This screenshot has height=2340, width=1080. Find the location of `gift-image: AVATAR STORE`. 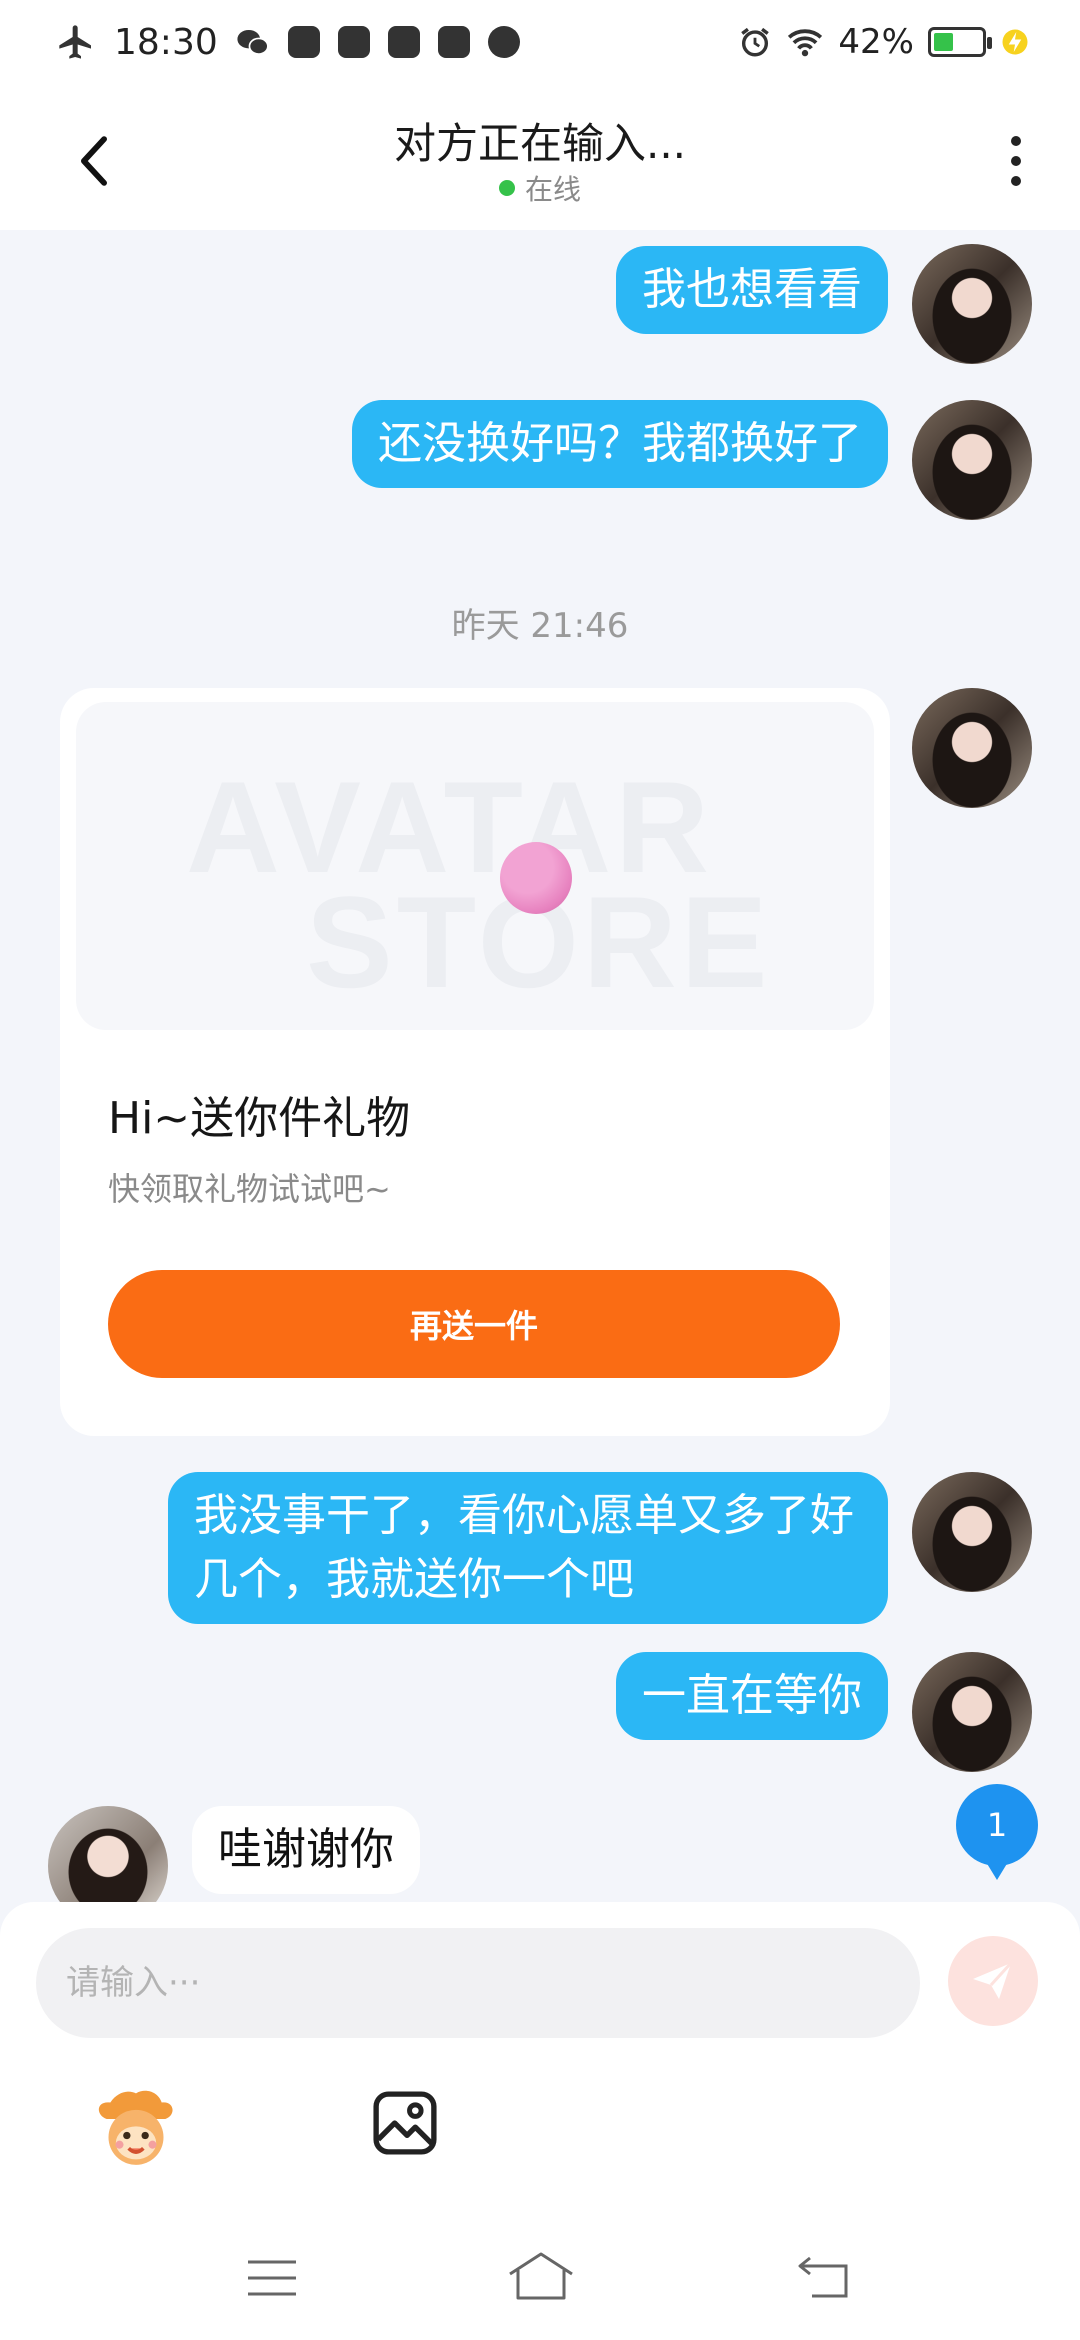

gift-image: AVATAR STORE is located at coordinates (475, 866).